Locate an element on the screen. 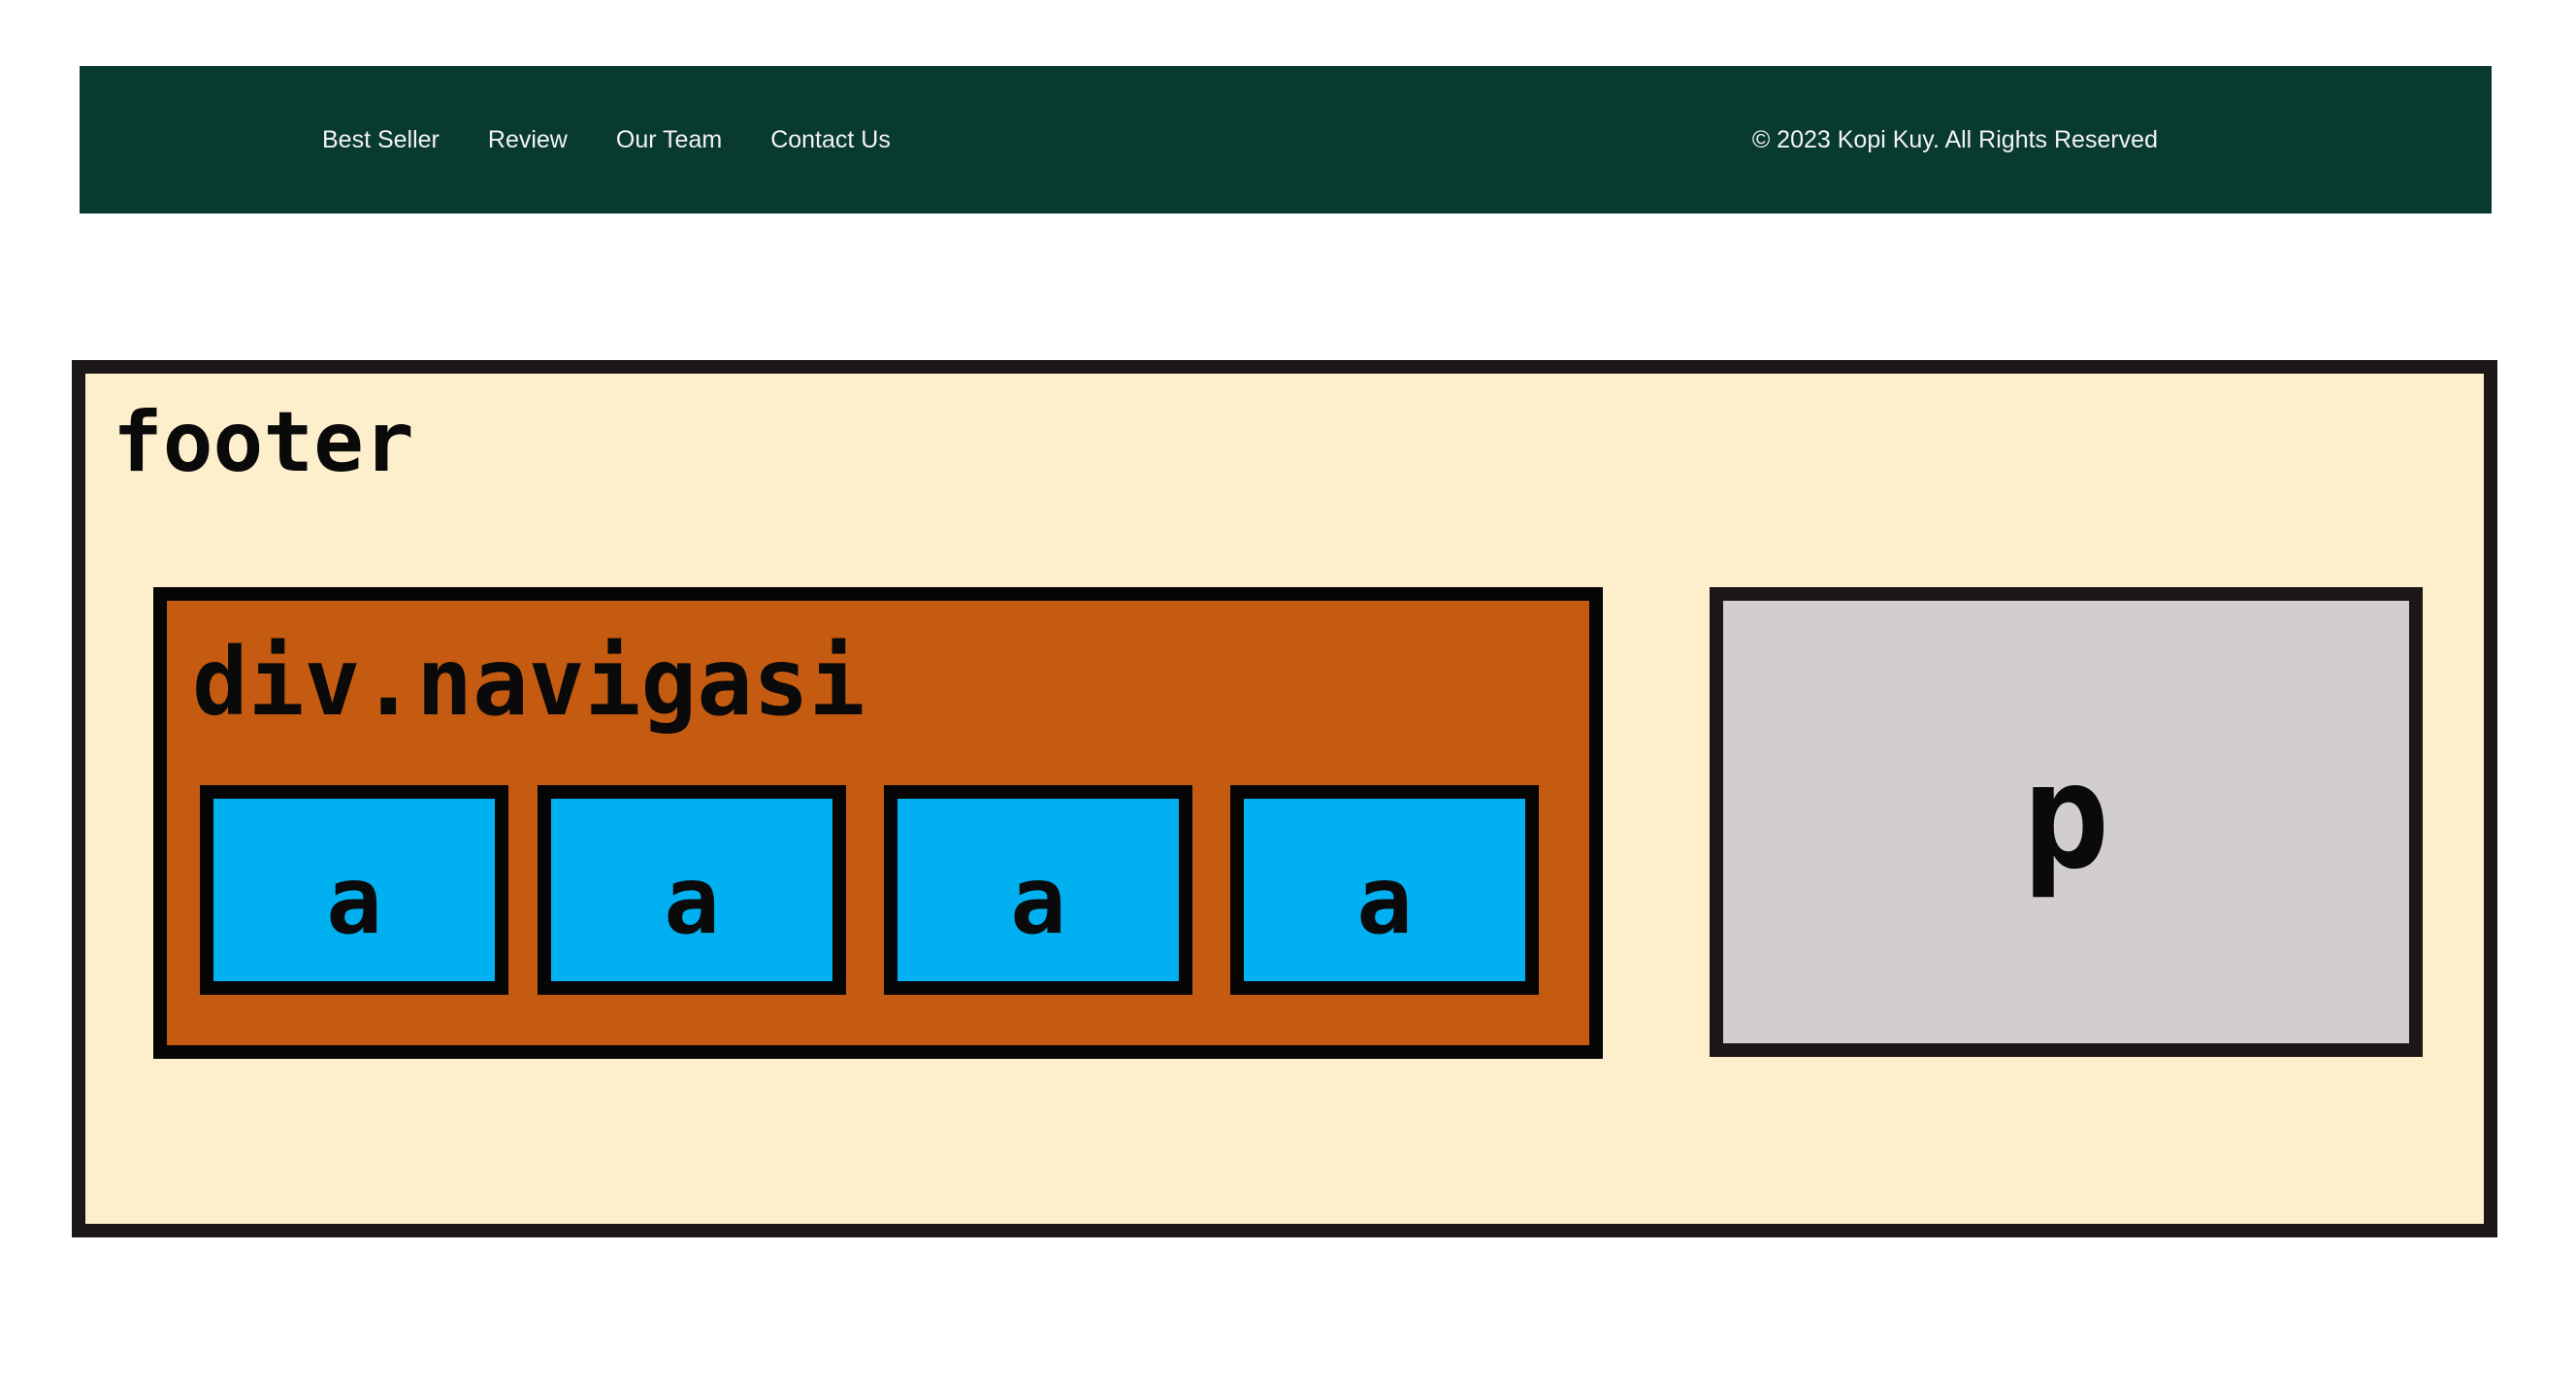 The width and height of the screenshot is (2576, 1383). paragraph-box-label: p is located at coordinates (2066, 817).